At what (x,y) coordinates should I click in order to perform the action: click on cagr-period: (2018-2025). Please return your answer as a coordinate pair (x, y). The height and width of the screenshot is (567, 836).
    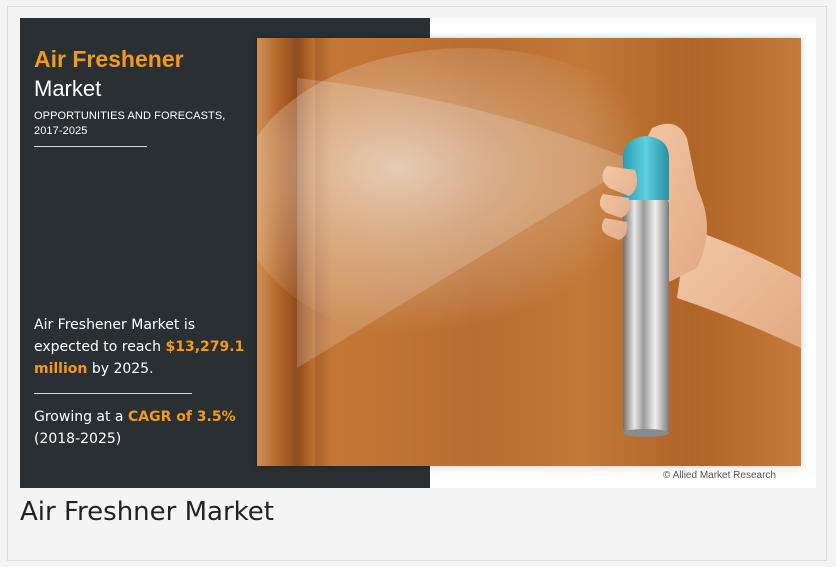
    Looking at the image, I should click on (78, 439).